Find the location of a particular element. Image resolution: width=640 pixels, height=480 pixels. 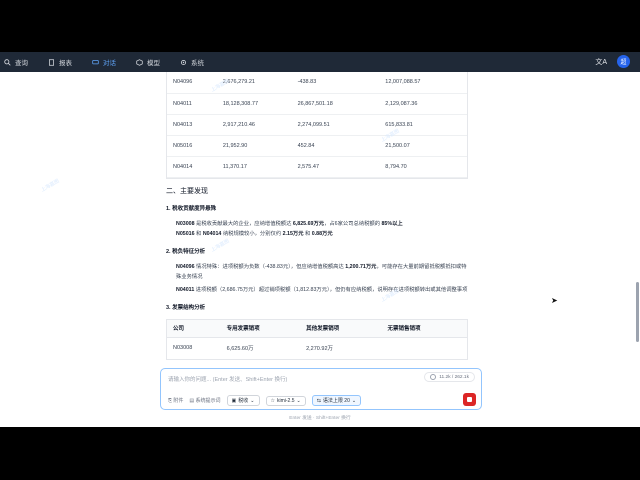

column-header: 其他发票销项 is located at coordinates (323, 329).